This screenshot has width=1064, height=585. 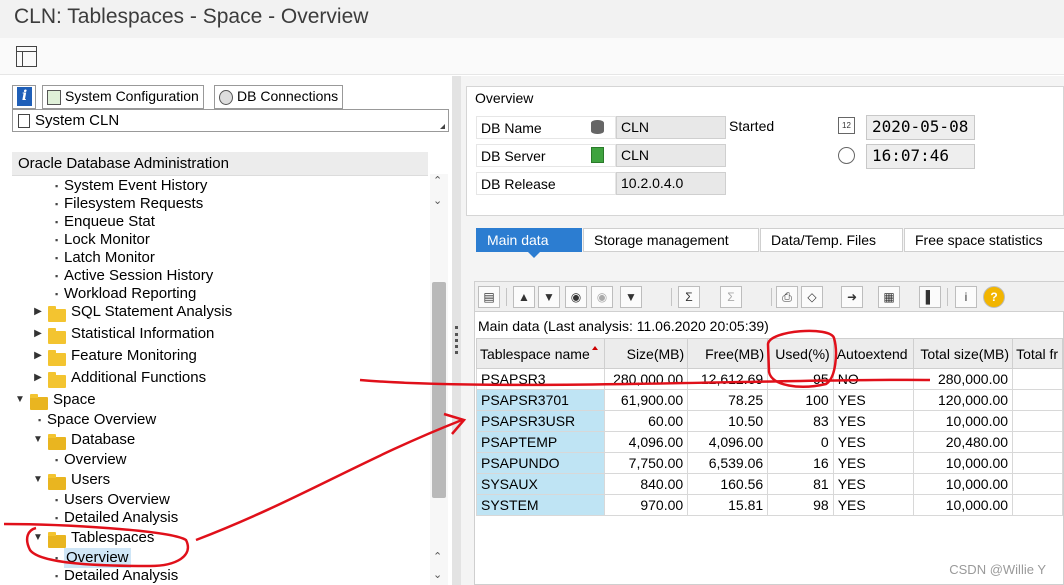 I want to click on size-cell: 280,000.00, so click(x=646, y=379).